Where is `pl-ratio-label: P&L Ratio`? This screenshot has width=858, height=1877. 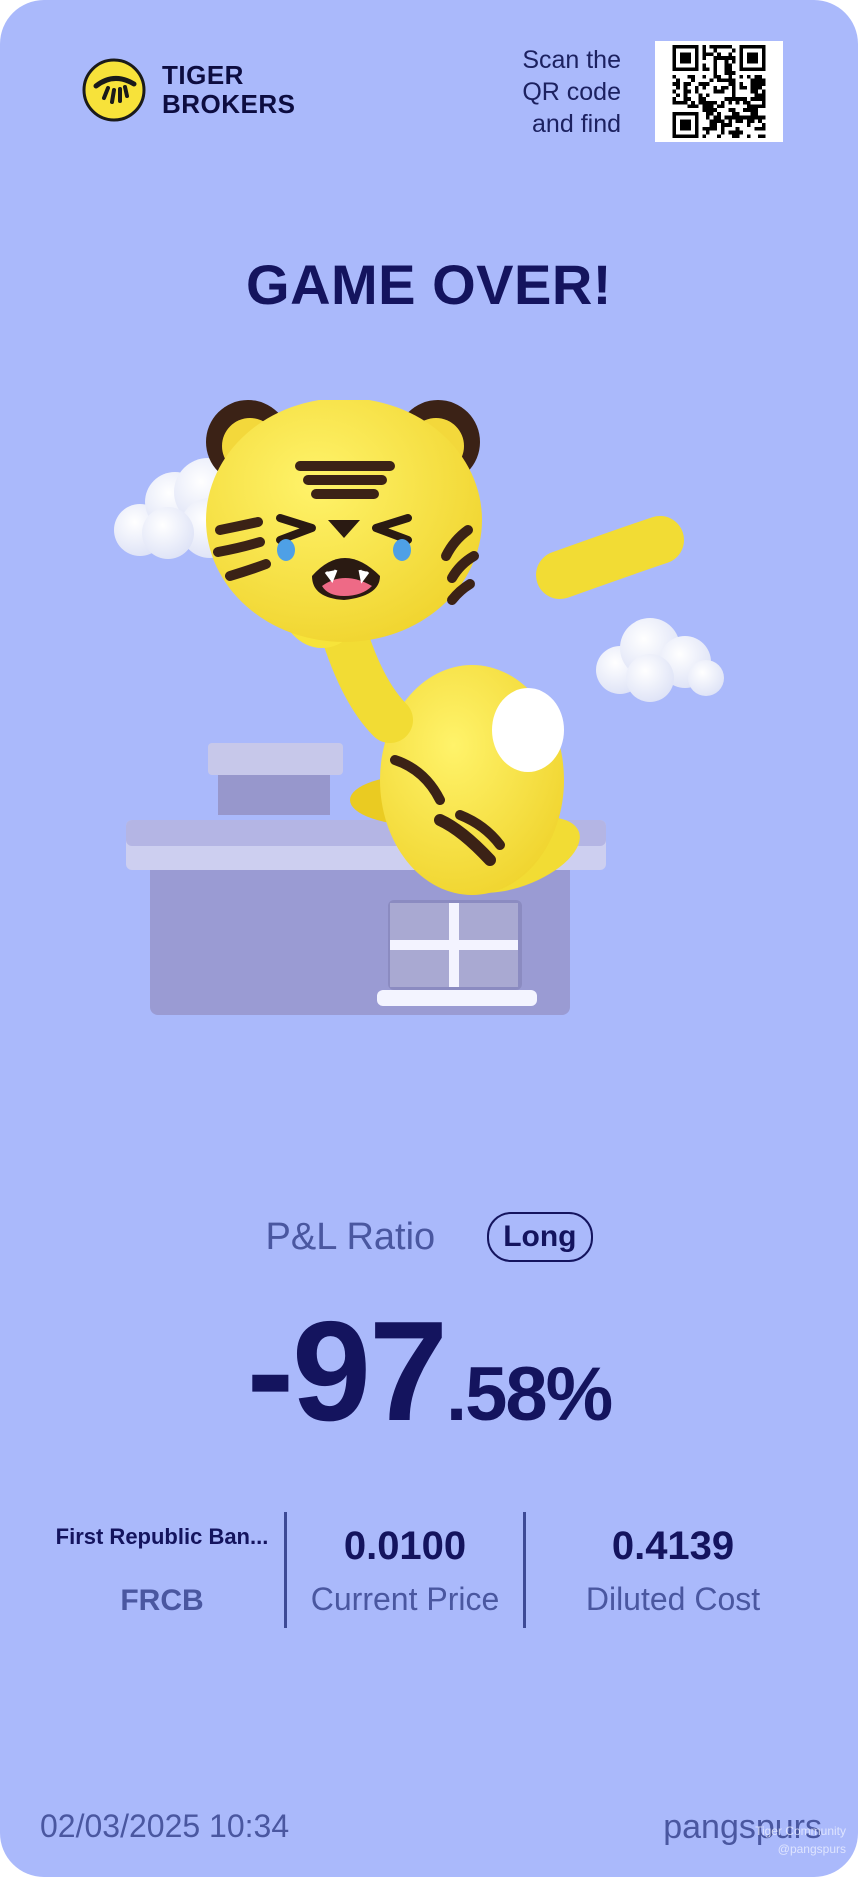 pl-ratio-label: P&L Ratio is located at coordinates (350, 1236).